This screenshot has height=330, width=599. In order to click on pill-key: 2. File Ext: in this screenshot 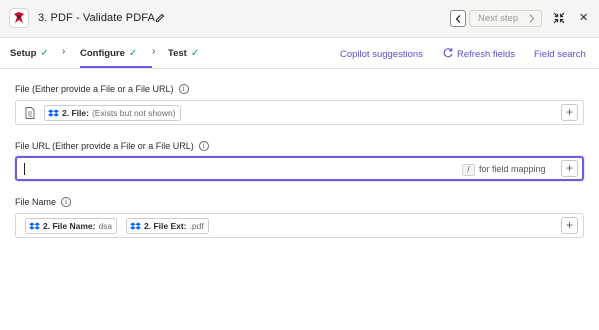, I will do `click(165, 226)`.